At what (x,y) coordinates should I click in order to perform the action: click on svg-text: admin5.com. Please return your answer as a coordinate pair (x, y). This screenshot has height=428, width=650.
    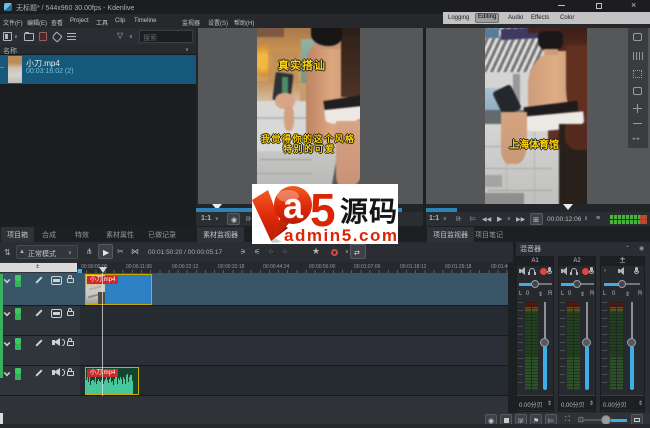
    Looking at the image, I should click on (340, 235).